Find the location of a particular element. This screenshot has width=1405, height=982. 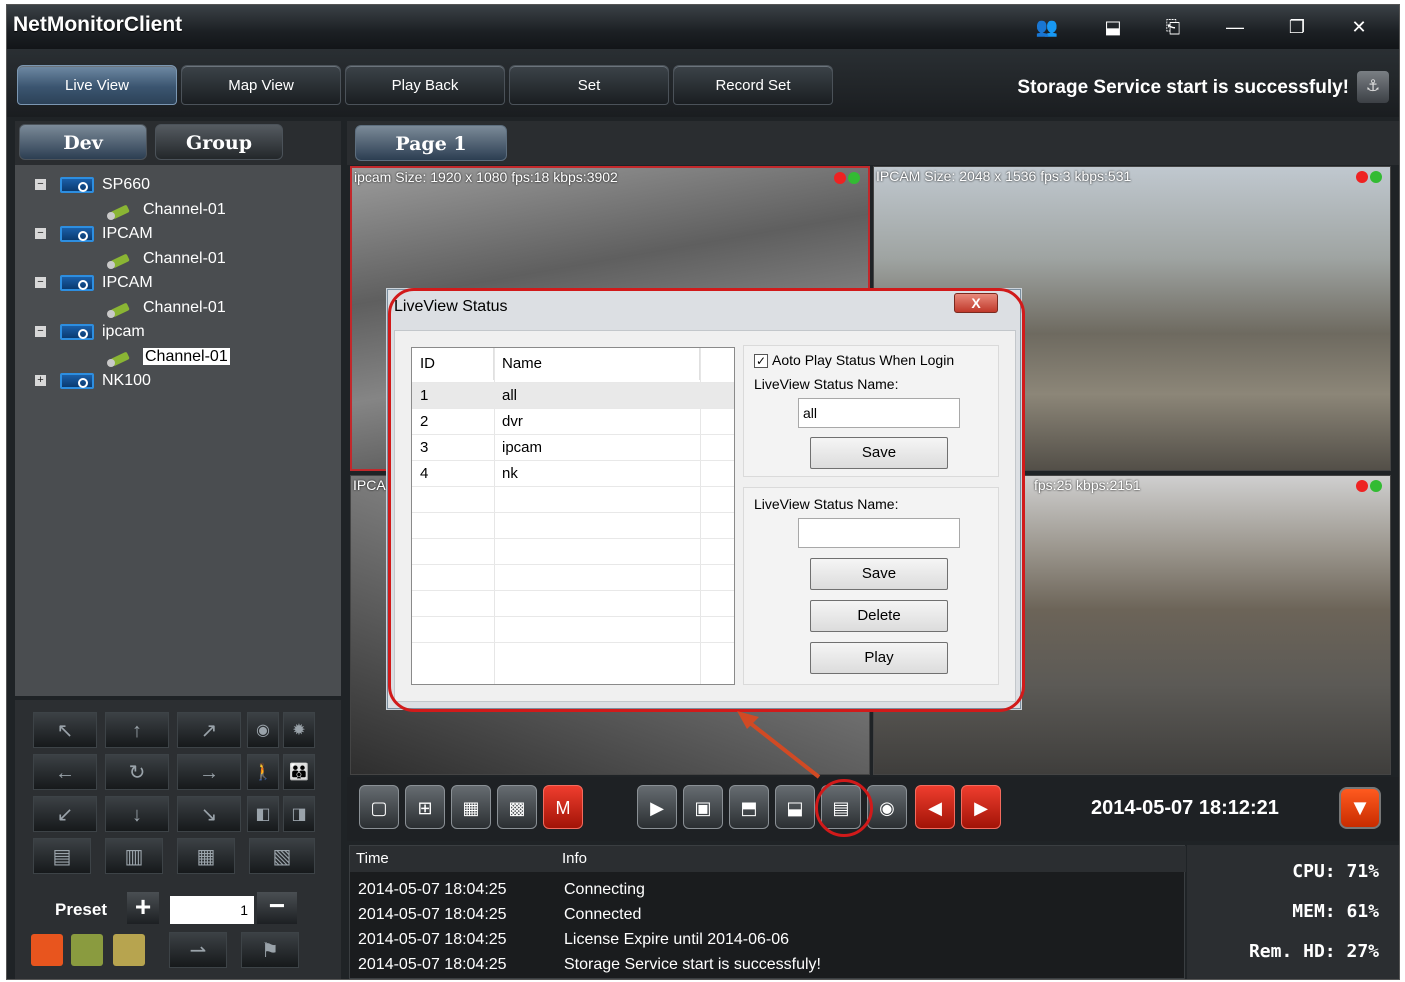

record-icon: ▶ is located at coordinates (657, 807).